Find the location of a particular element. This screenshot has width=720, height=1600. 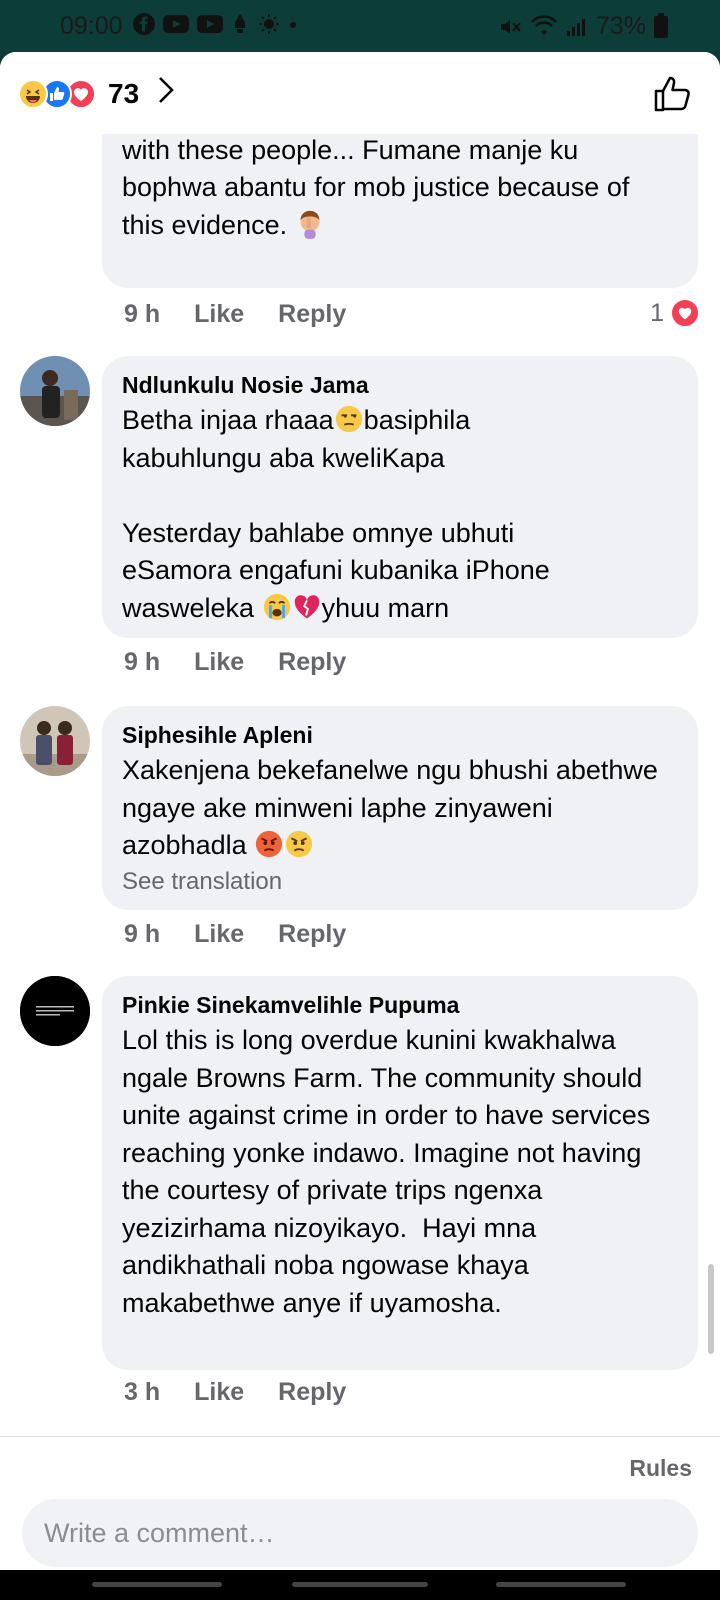

comment-author: Ndlunkulu Nosie Jama is located at coordinates (245, 385).